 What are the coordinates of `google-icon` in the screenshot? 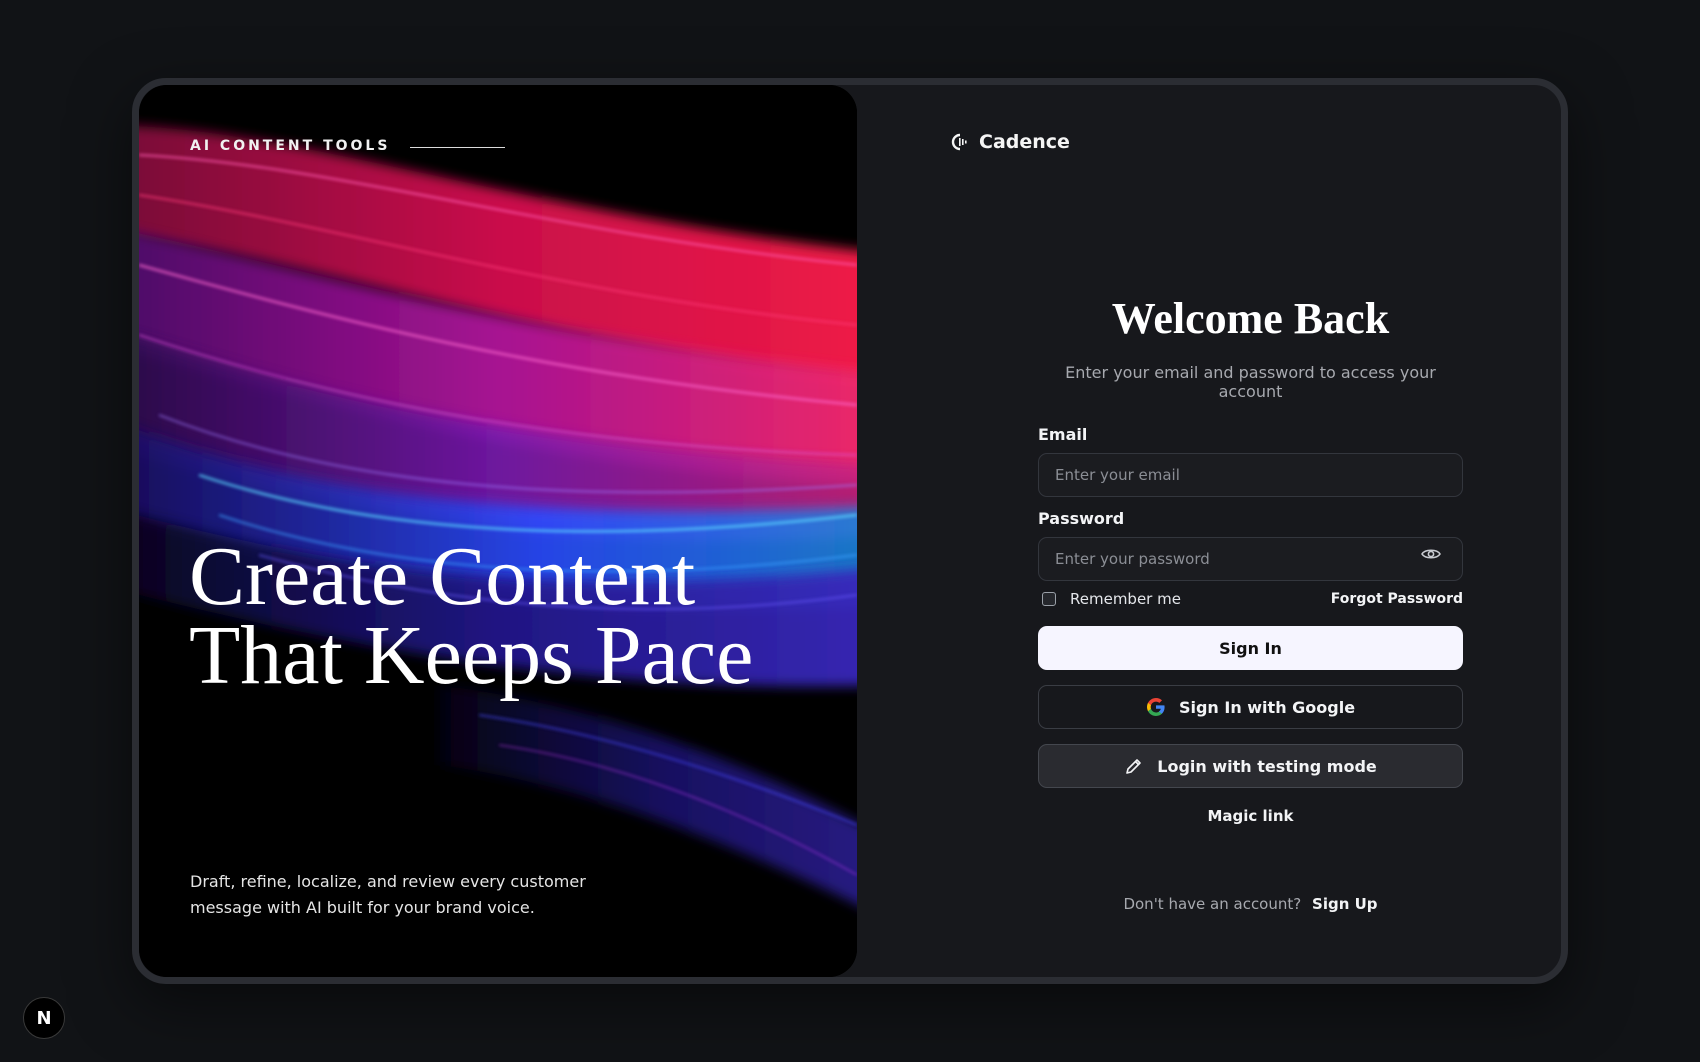 It's located at (1155, 707).